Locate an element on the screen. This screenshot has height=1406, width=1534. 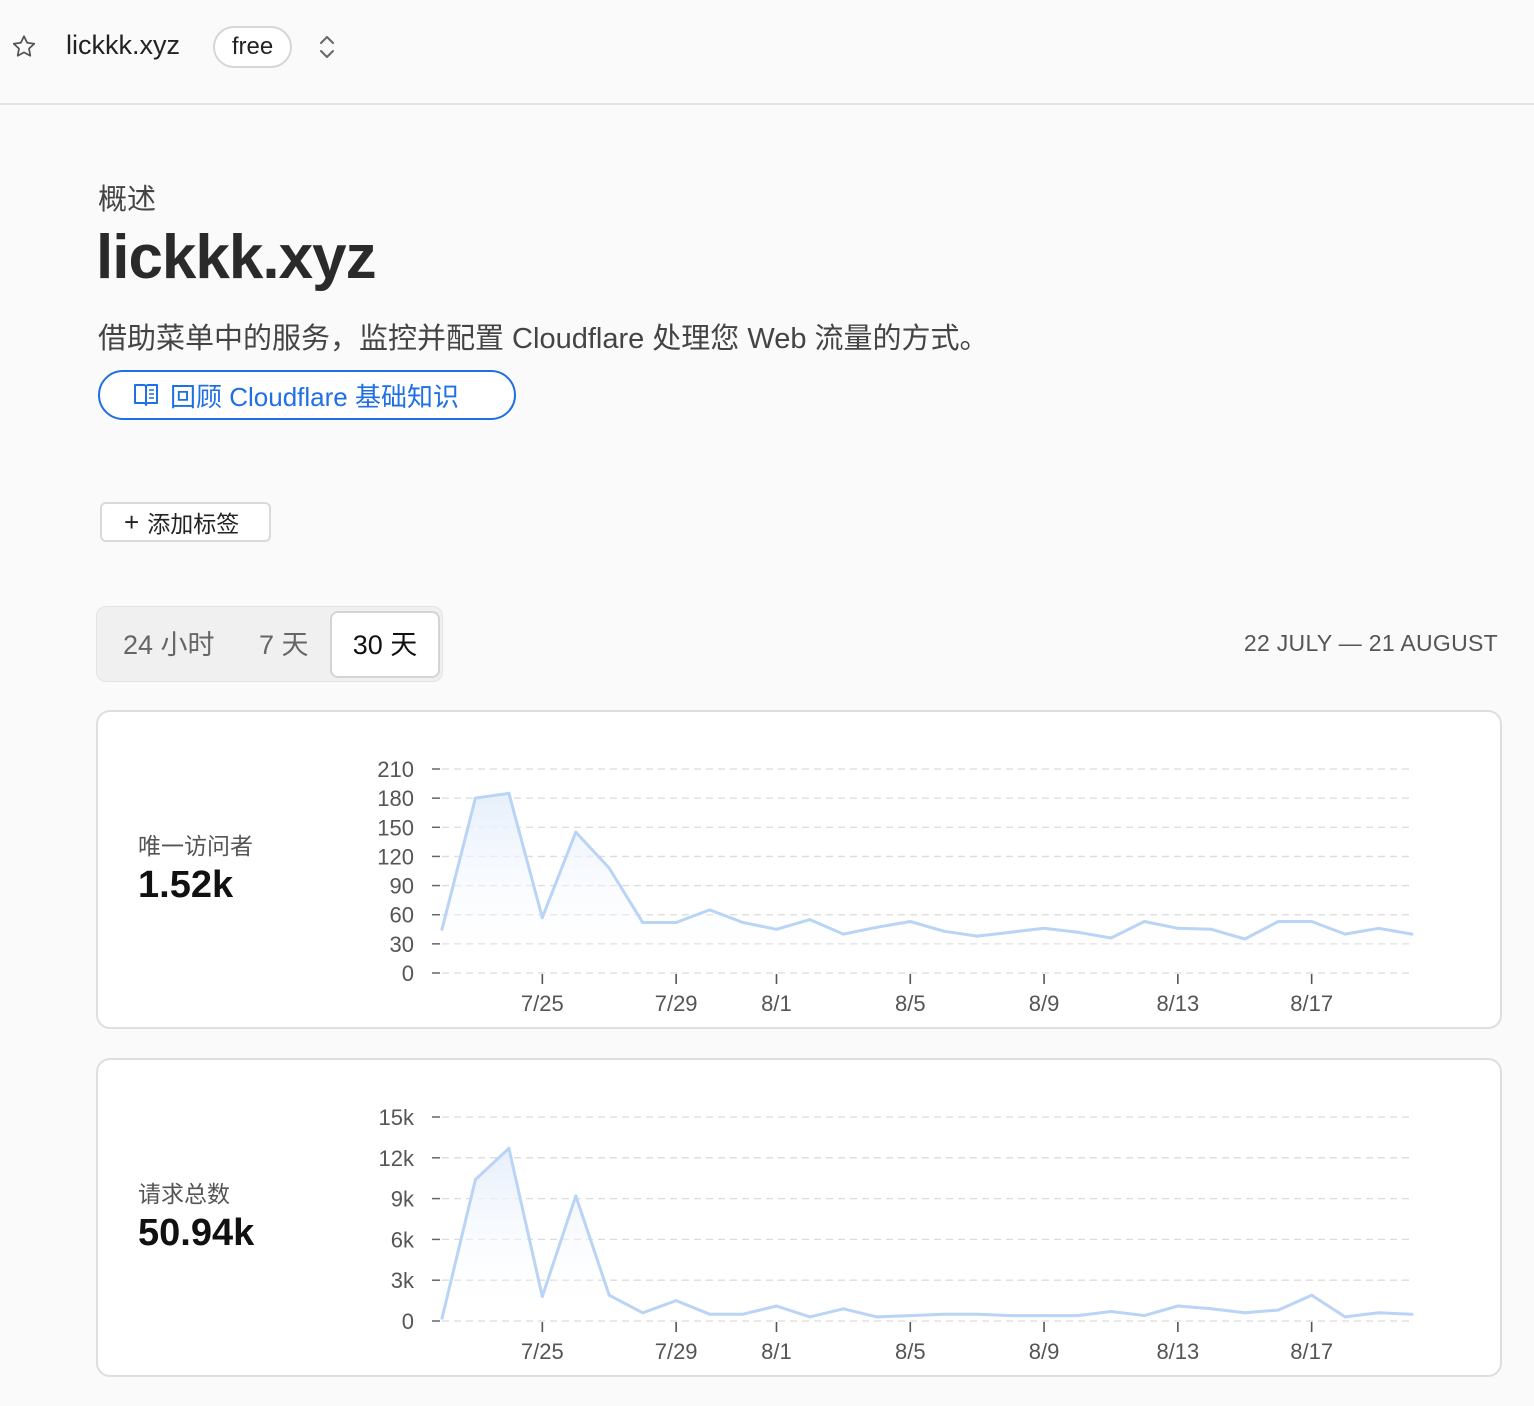
y-tick-label: 180 is located at coordinates (395, 798).